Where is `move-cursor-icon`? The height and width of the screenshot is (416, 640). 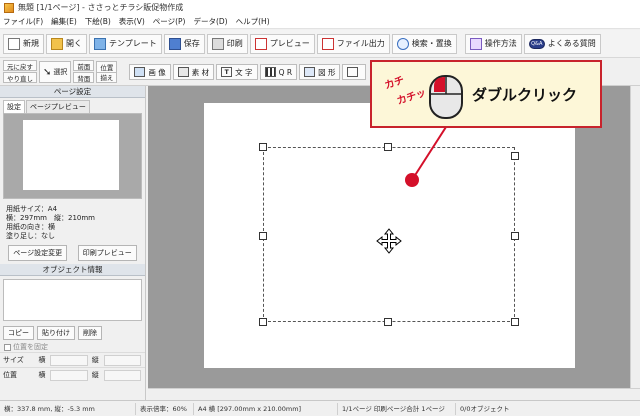
move-cursor-icon is located at coordinates (389, 241).